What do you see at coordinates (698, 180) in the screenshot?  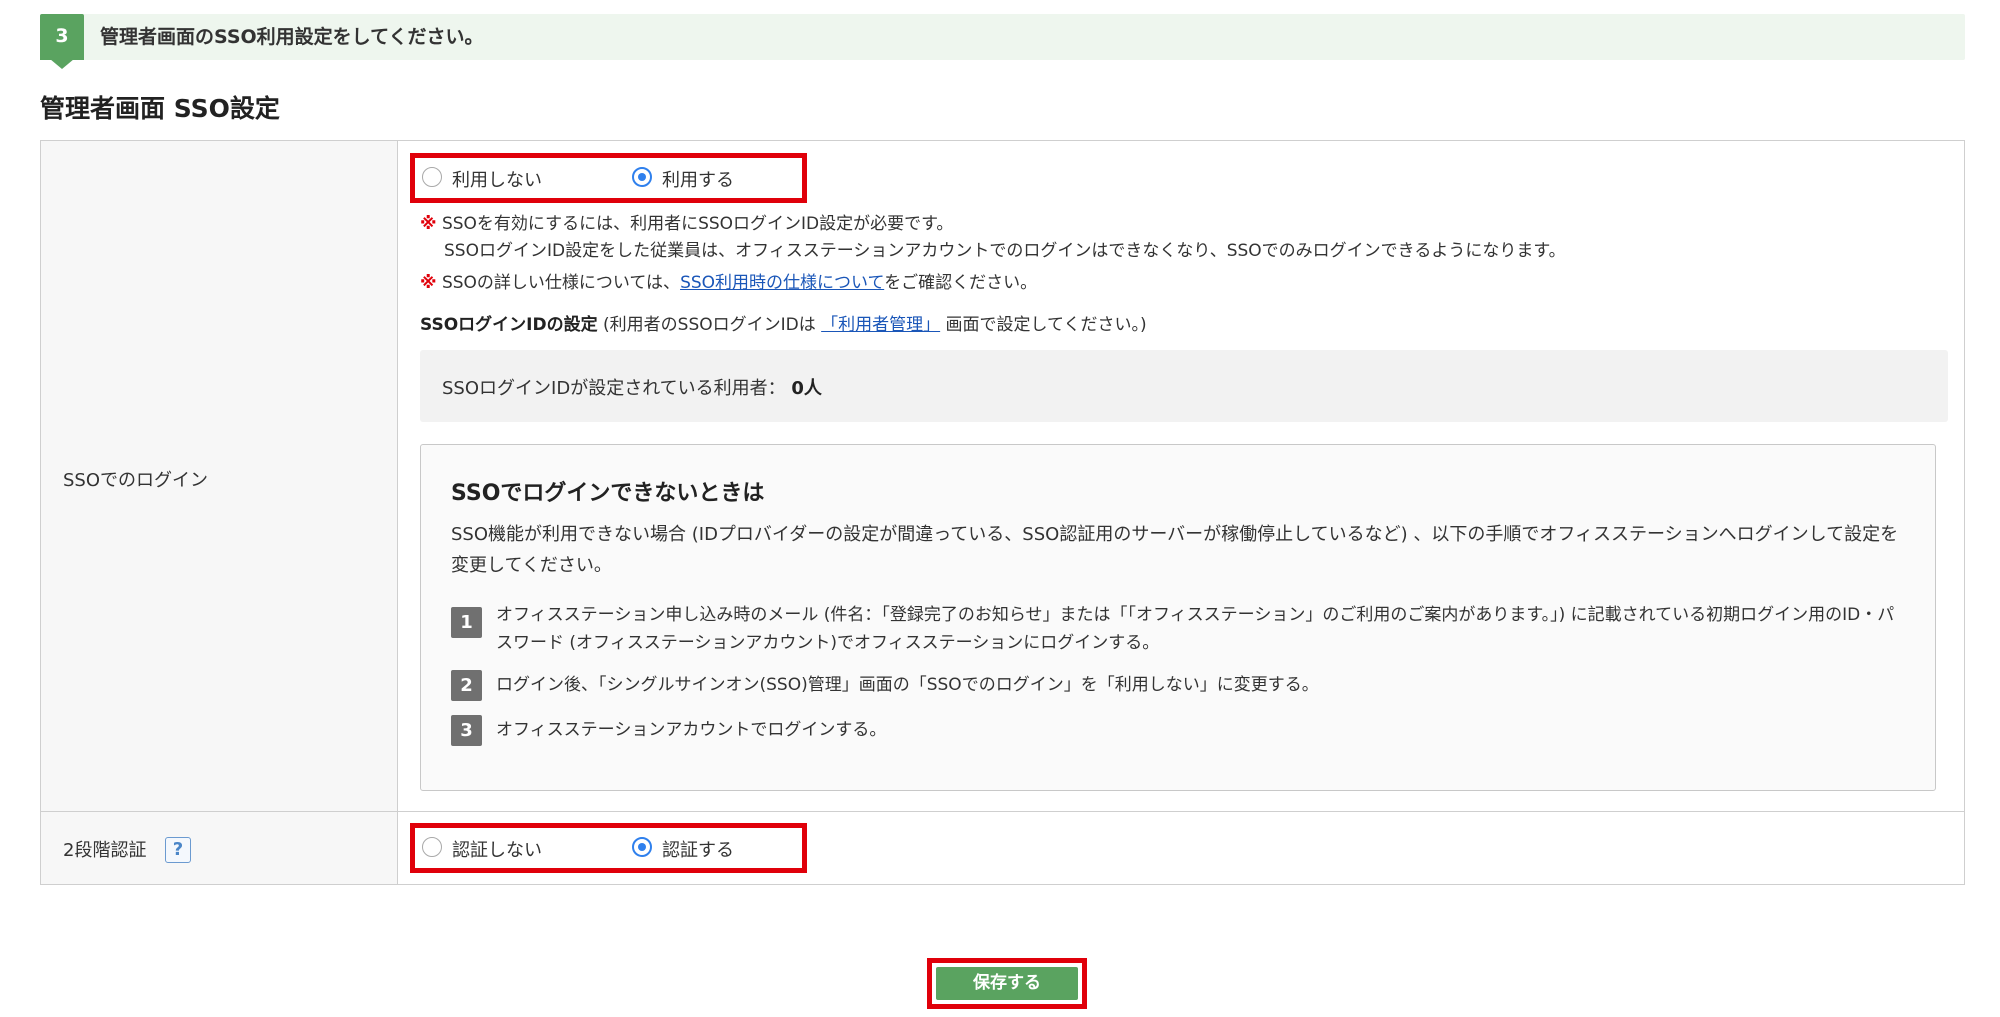 I see `radio-label: 利用する` at bounding box center [698, 180].